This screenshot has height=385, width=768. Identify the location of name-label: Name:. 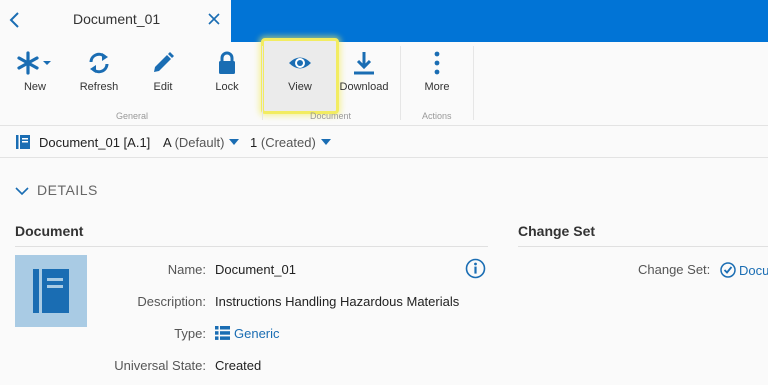
(186, 269).